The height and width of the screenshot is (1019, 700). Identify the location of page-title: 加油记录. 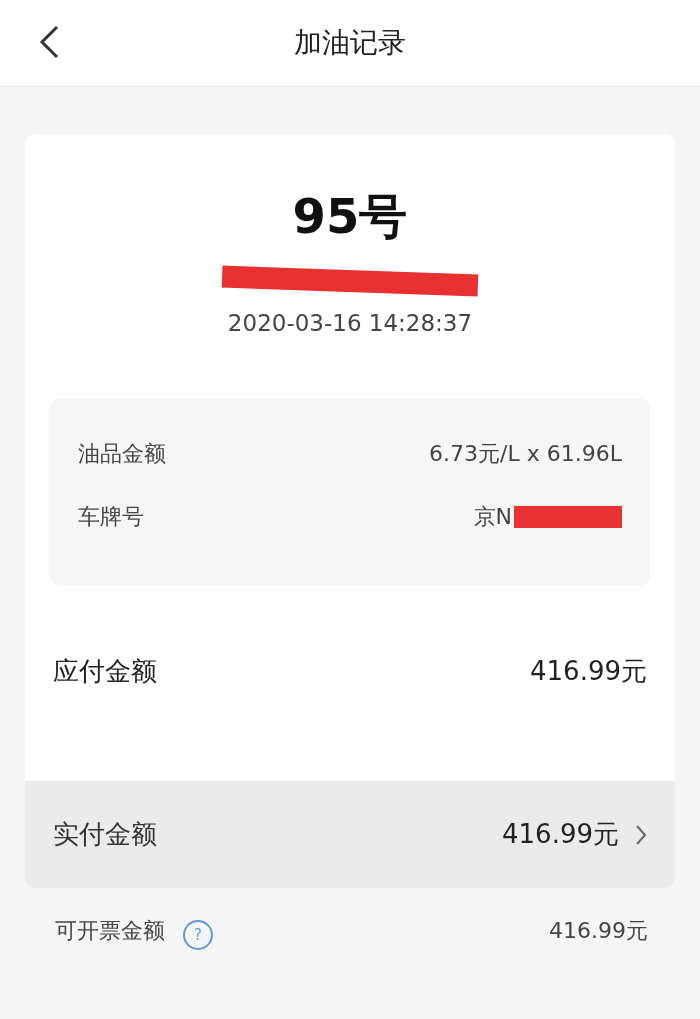
(350, 43).